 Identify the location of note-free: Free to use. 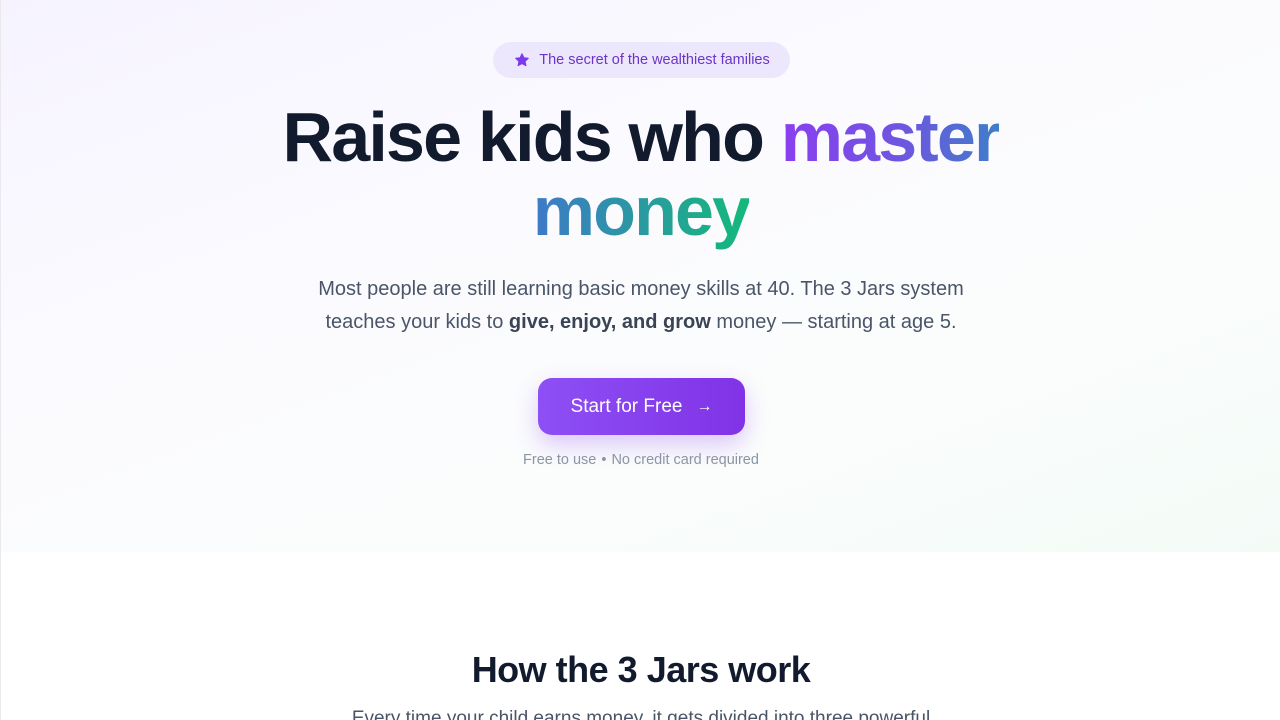
(560, 460).